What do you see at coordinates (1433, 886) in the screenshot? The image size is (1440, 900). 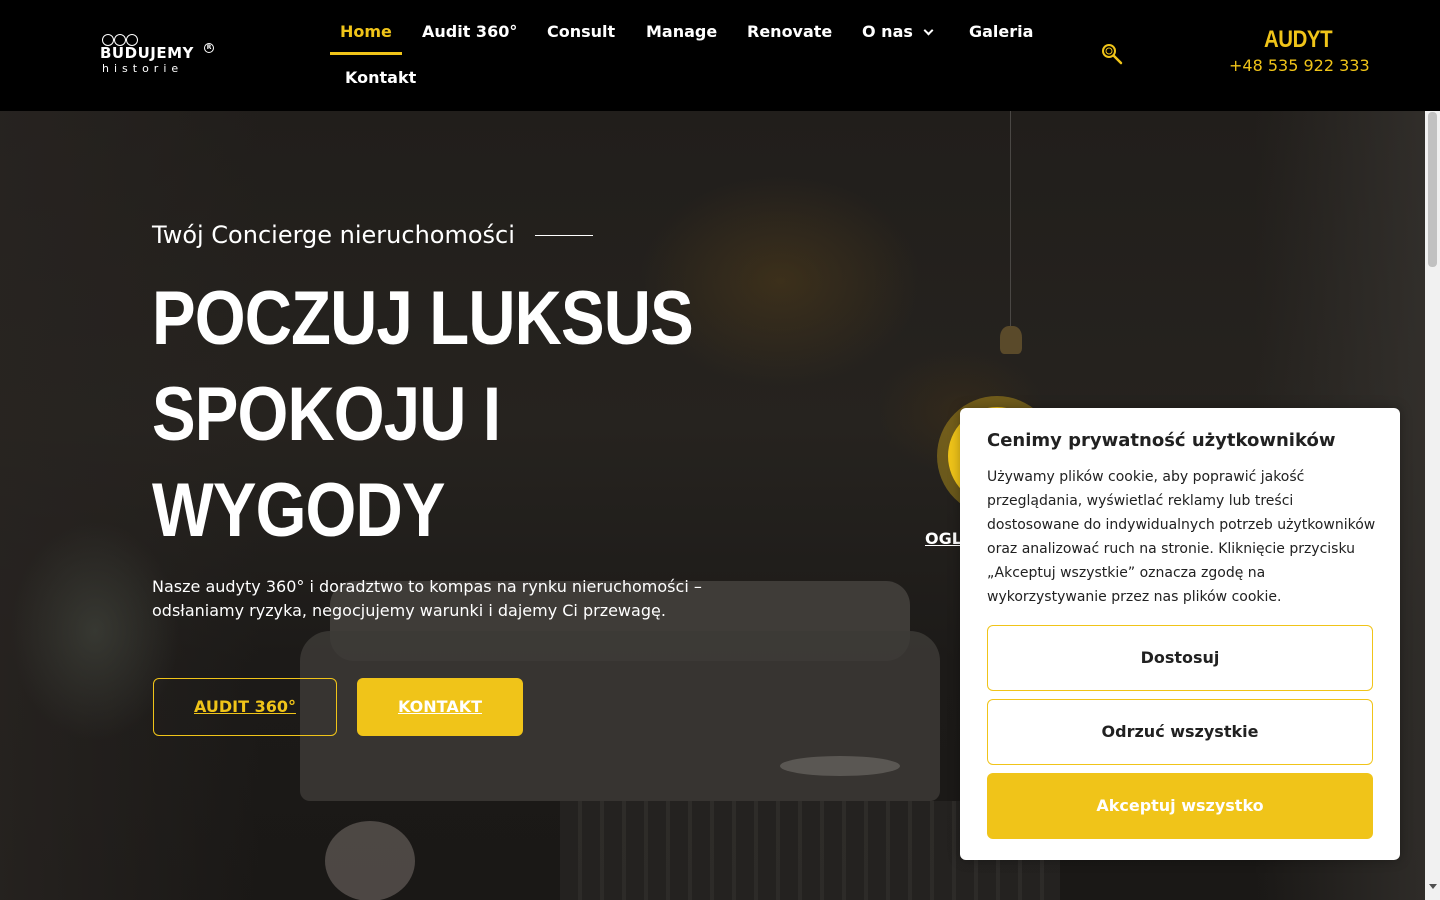 I see `scroll-down-arrow-icon` at bounding box center [1433, 886].